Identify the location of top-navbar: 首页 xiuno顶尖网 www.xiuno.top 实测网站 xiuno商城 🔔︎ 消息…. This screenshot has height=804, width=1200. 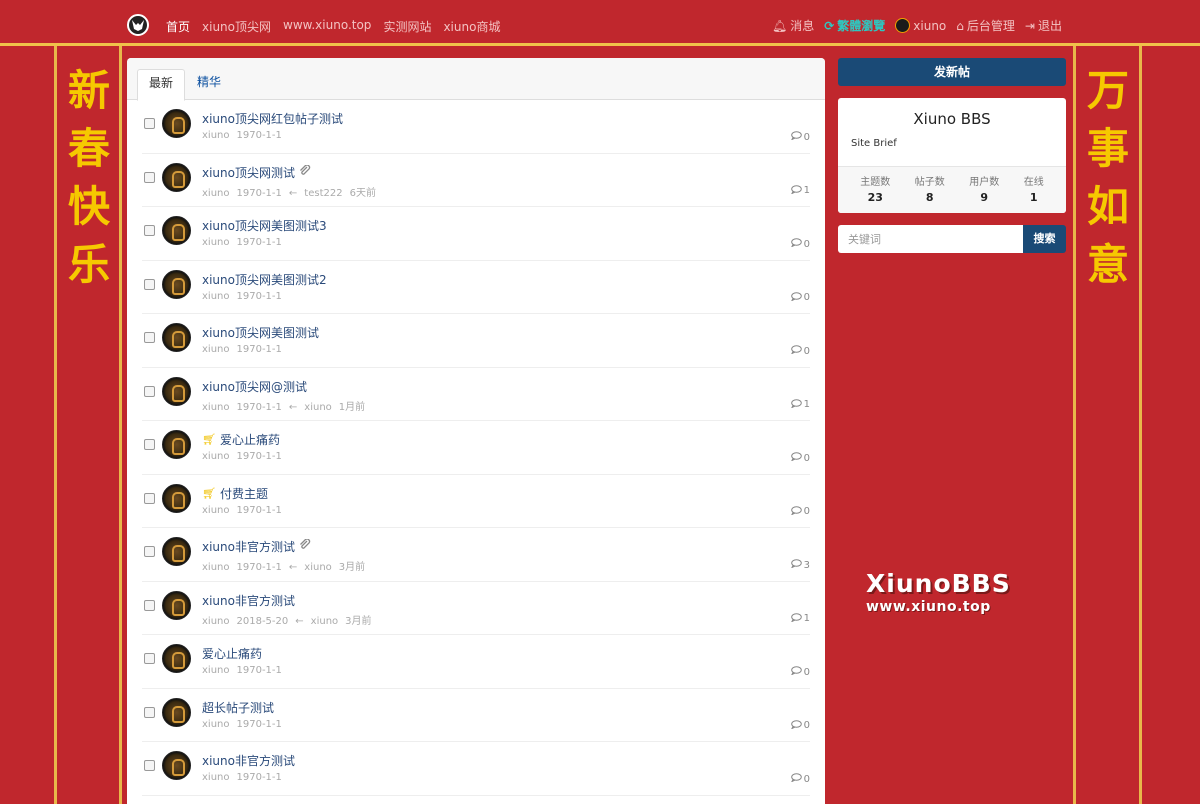
(600, 23).